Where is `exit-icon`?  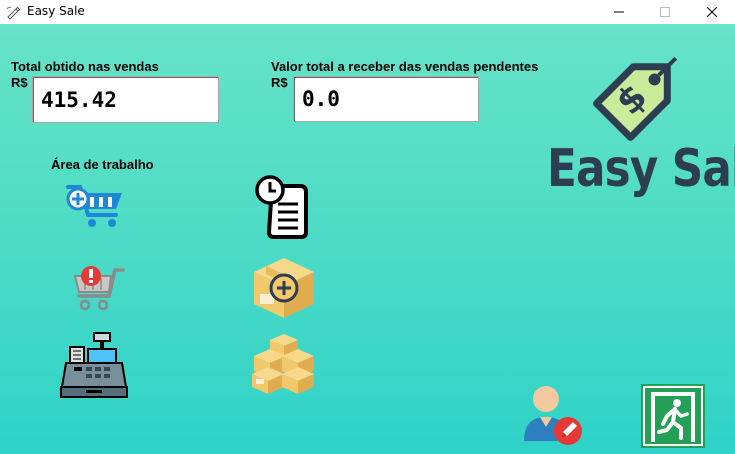
exit-icon is located at coordinates (673, 416).